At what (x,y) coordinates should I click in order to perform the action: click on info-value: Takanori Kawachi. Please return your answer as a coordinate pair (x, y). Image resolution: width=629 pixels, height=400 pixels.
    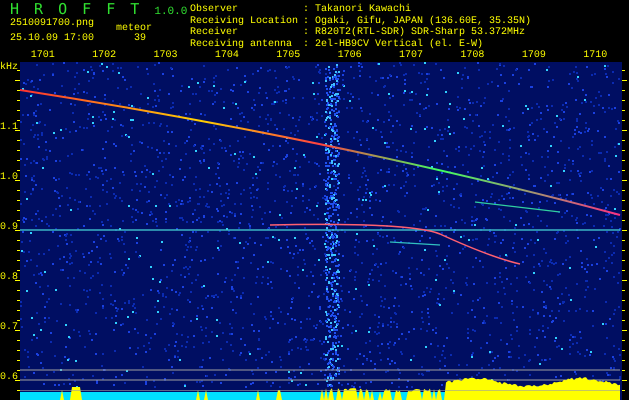
    Looking at the image, I should click on (363, 10).